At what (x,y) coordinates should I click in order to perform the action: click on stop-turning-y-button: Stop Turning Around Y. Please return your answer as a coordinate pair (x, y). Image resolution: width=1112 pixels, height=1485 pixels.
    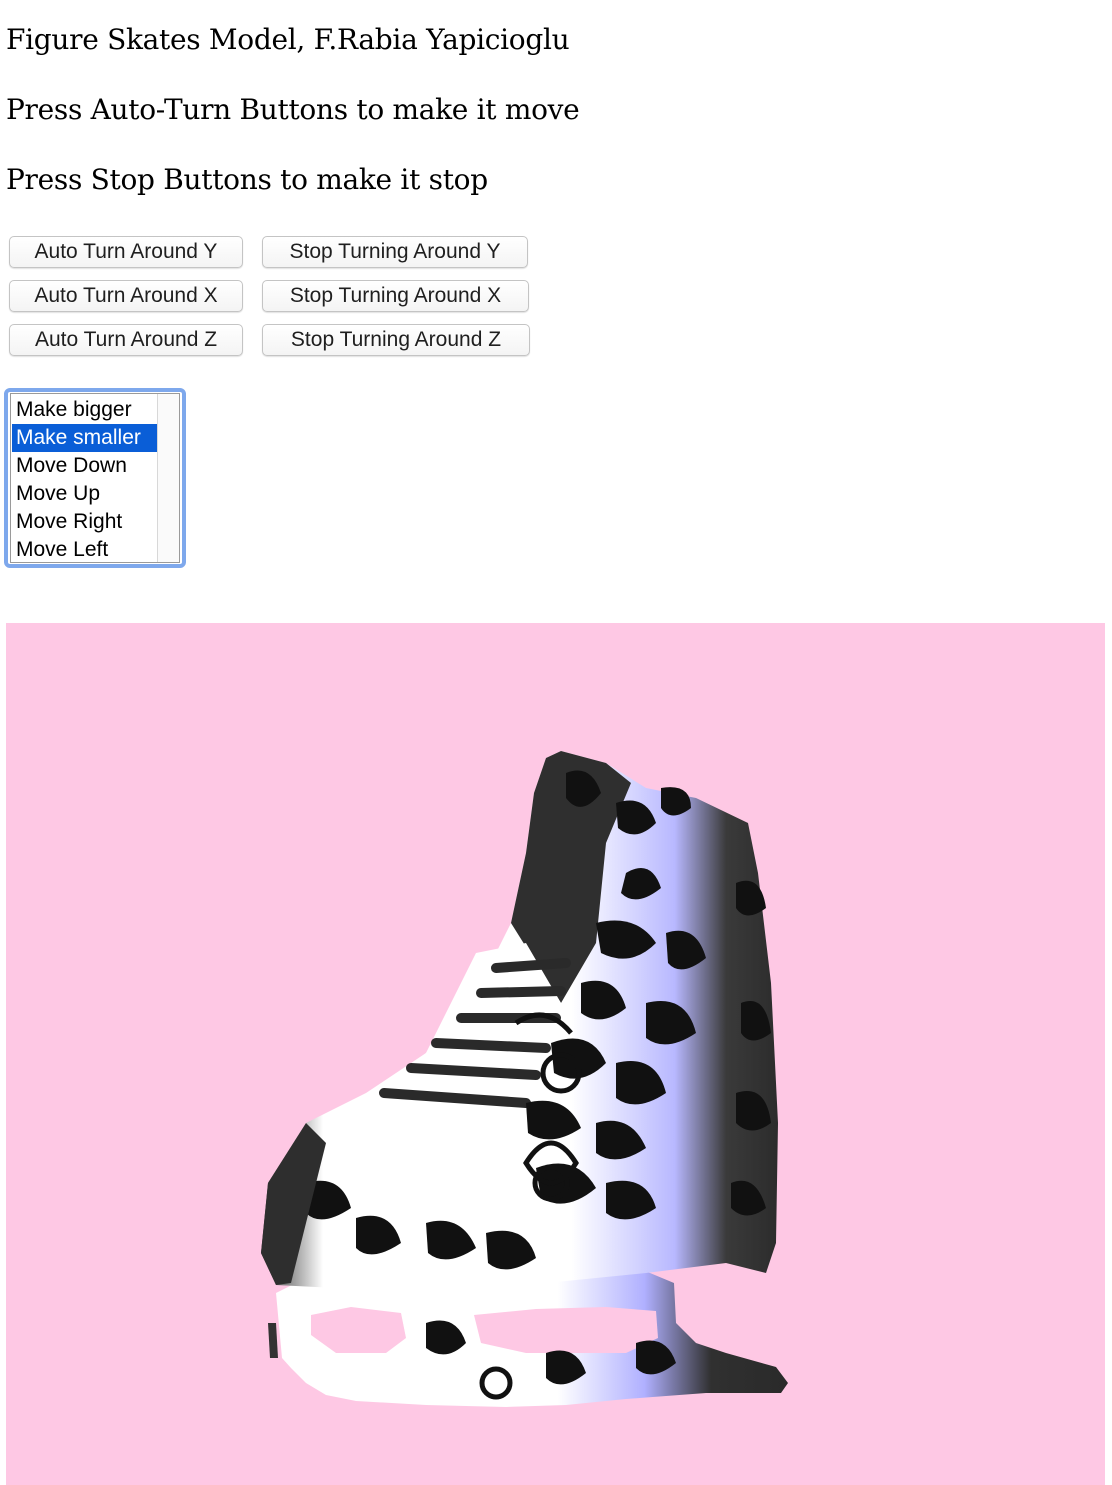
    Looking at the image, I should click on (395, 252).